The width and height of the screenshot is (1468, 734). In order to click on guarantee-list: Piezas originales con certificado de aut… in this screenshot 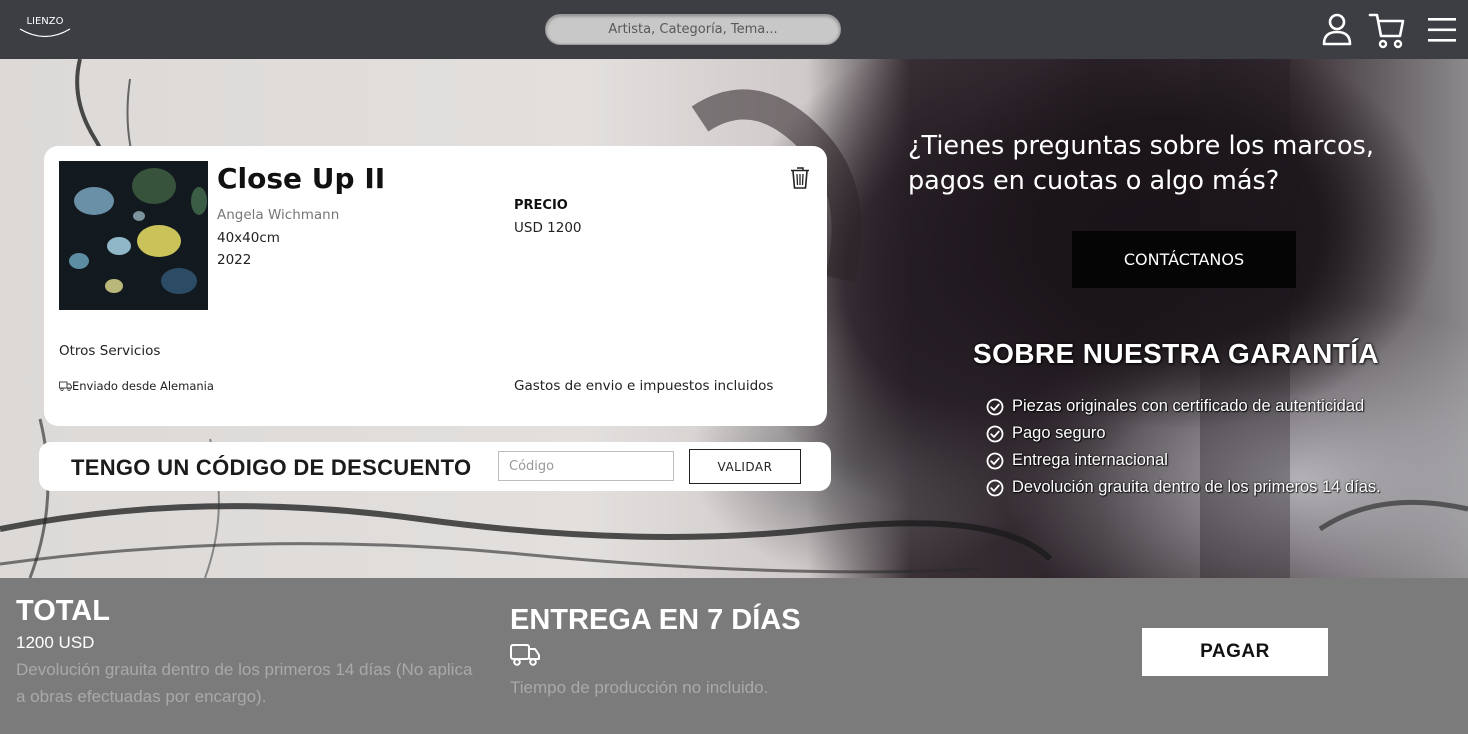, I will do `click(1183, 447)`.